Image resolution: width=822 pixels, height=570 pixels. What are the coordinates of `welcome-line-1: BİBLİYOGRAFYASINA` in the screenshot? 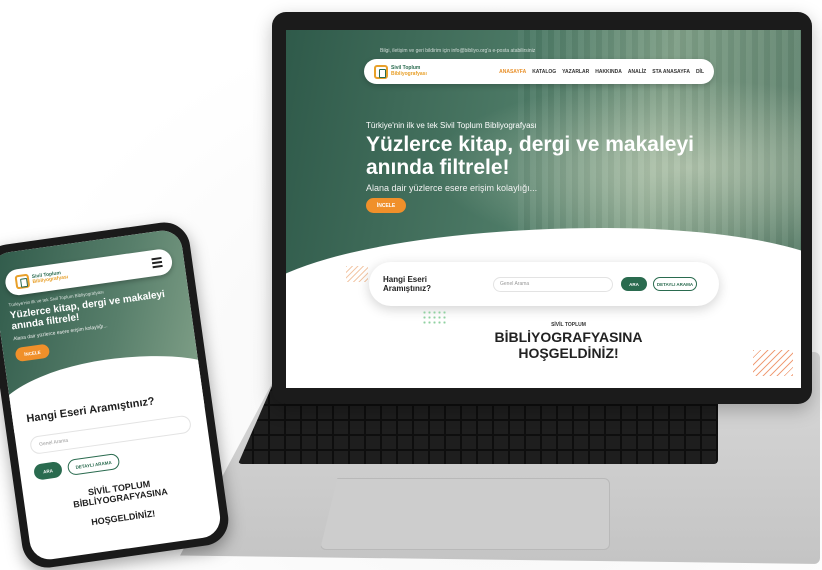 It's located at (568, 337).